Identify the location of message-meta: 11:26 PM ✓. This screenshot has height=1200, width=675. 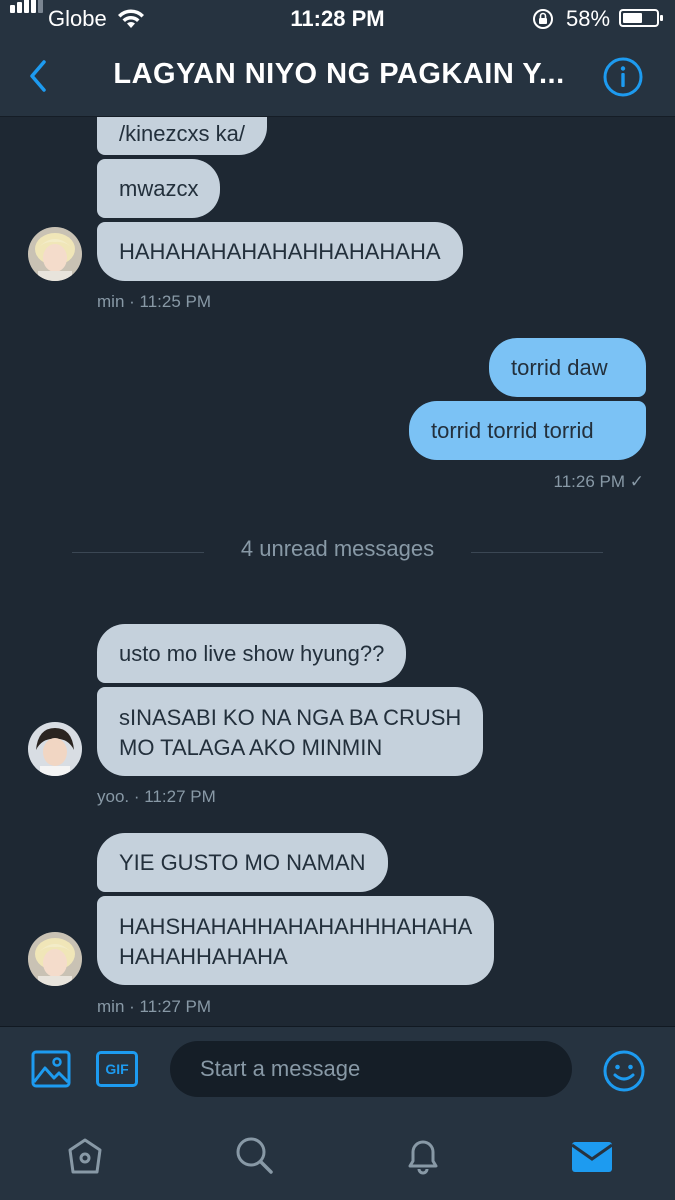
(598, 481).